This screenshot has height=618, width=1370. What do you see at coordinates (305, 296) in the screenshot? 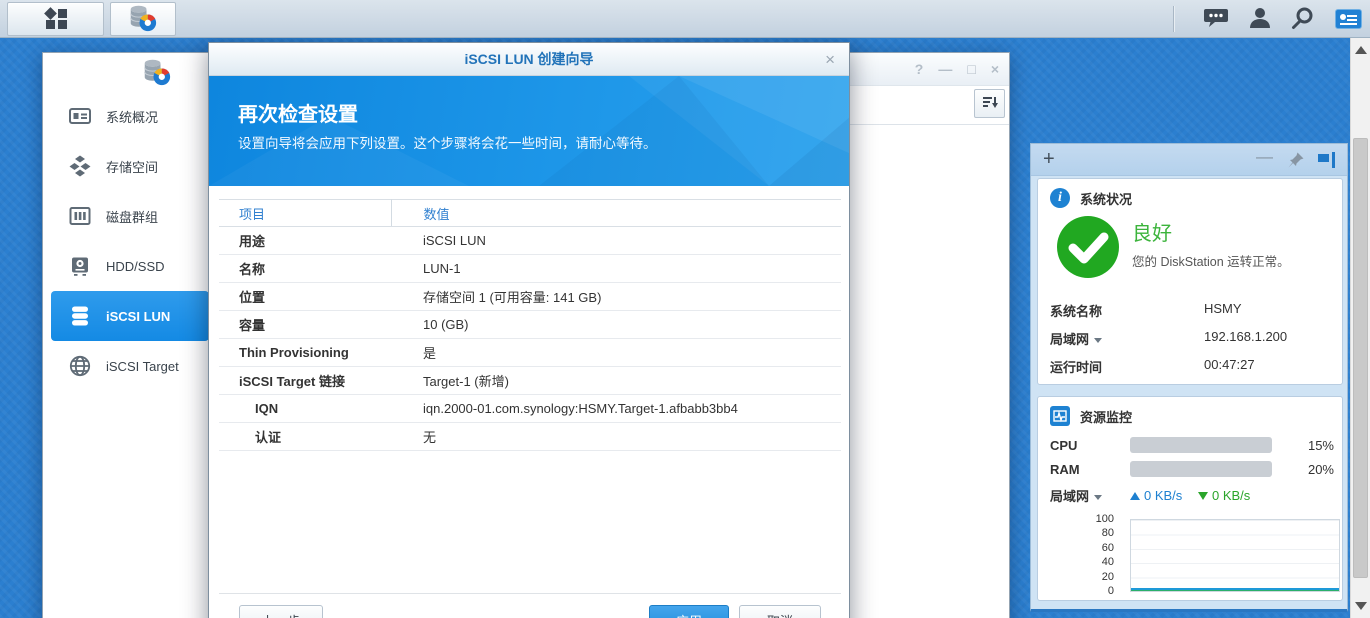
I see `row-label: 位置` at bounding box center [305, 296].